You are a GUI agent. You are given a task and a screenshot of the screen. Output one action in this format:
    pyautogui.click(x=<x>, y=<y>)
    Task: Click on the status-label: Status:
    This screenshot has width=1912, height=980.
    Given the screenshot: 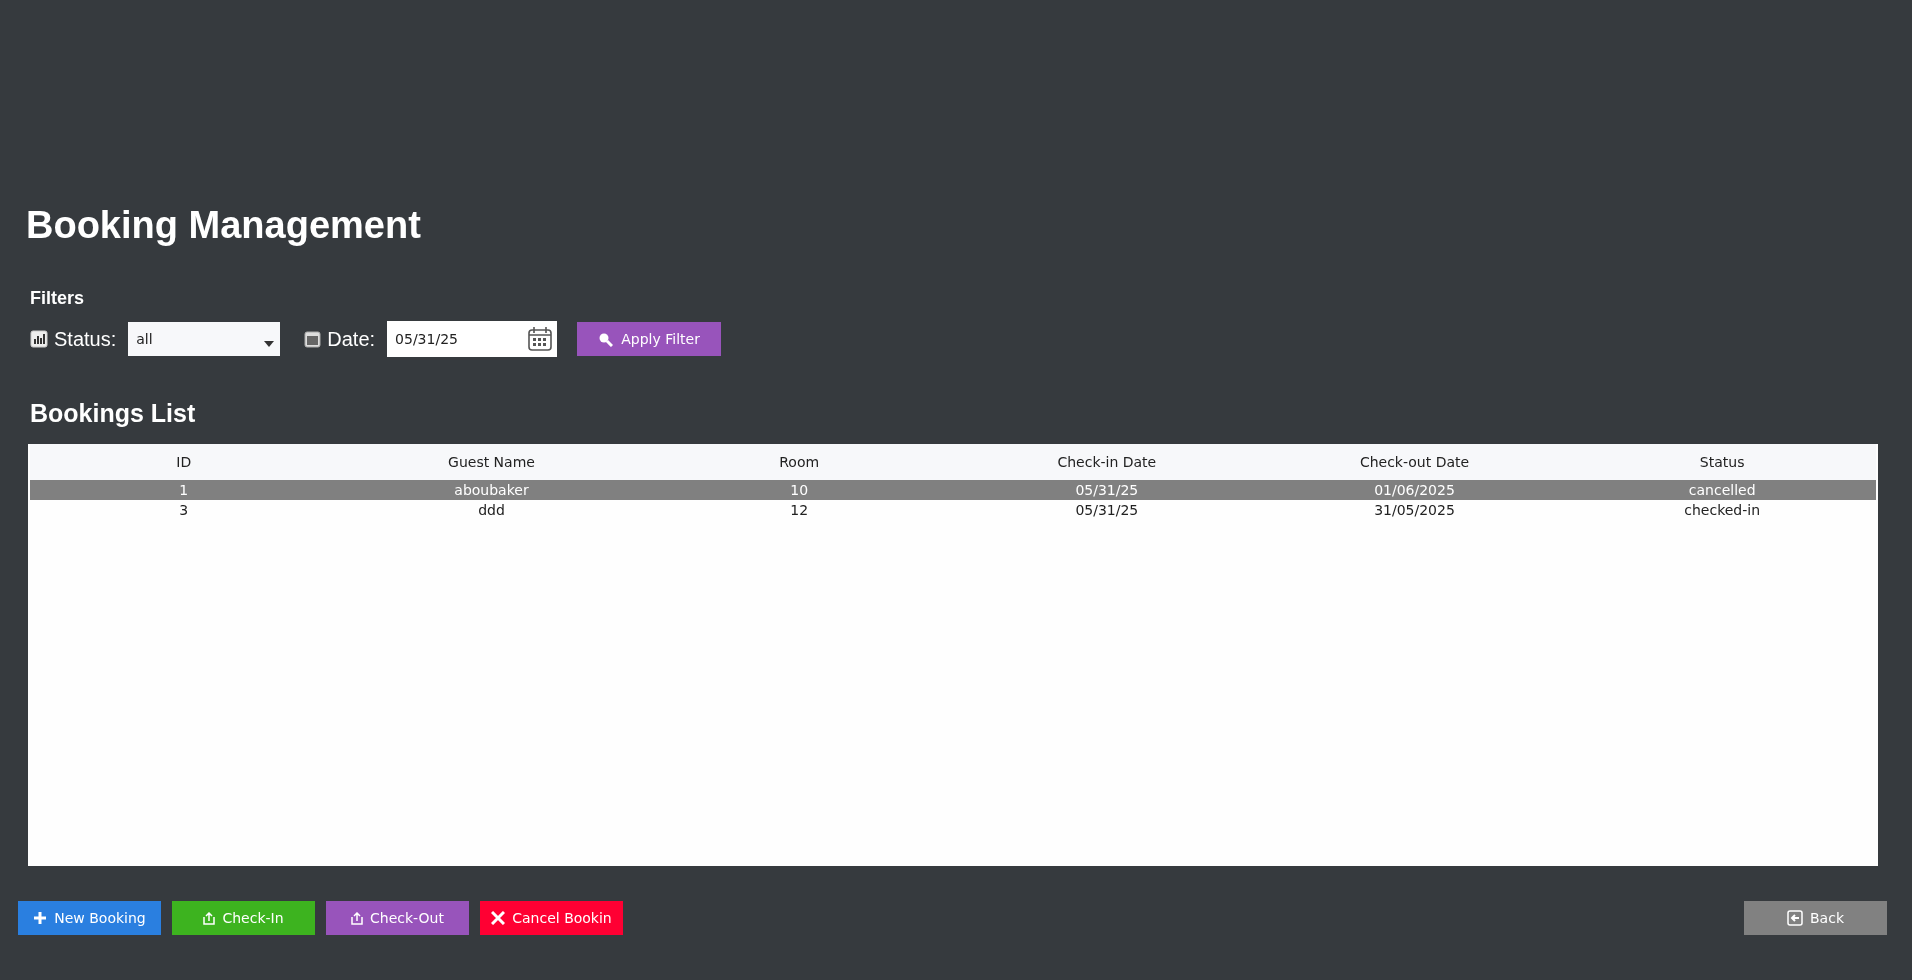 What is the action you would take?
    pyautogui.click(x=85, y=339)
    